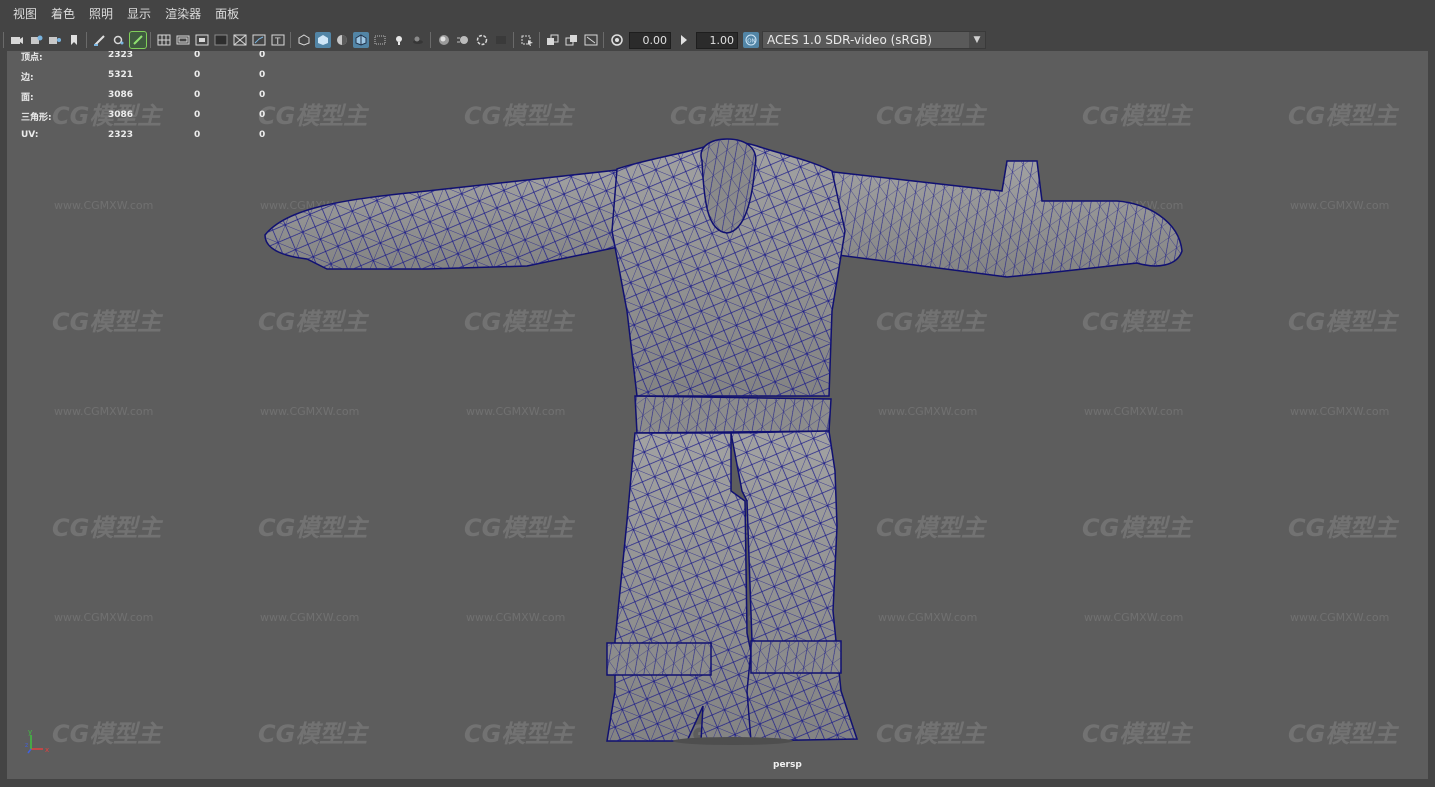 This screenshot has width=1435, height=787. Describe the element at coordinates (553, 40) in the screenshot. I see `xray-joints-icon` at that location.